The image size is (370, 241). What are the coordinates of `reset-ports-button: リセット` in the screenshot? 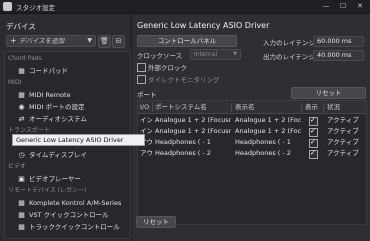 It's located at (328, 93).